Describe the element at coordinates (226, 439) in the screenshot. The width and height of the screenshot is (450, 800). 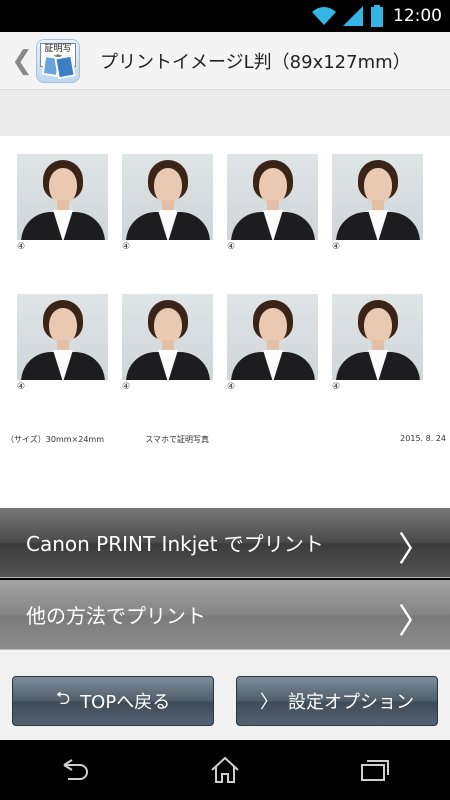
I see `sheet-footer: （サイズ）30mm×24mm スマホで証明写真 2015. 8. 24` at that location.